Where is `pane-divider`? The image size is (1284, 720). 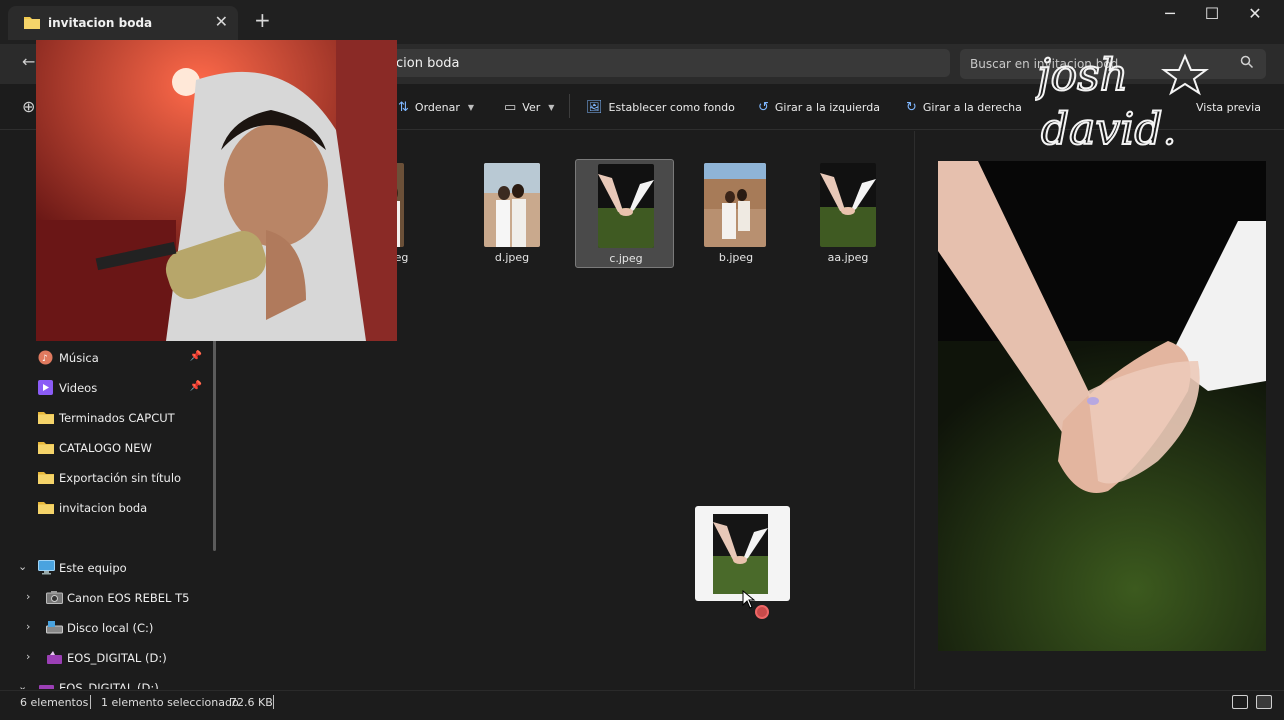 pane-divider is located at coordinates (914, 410).